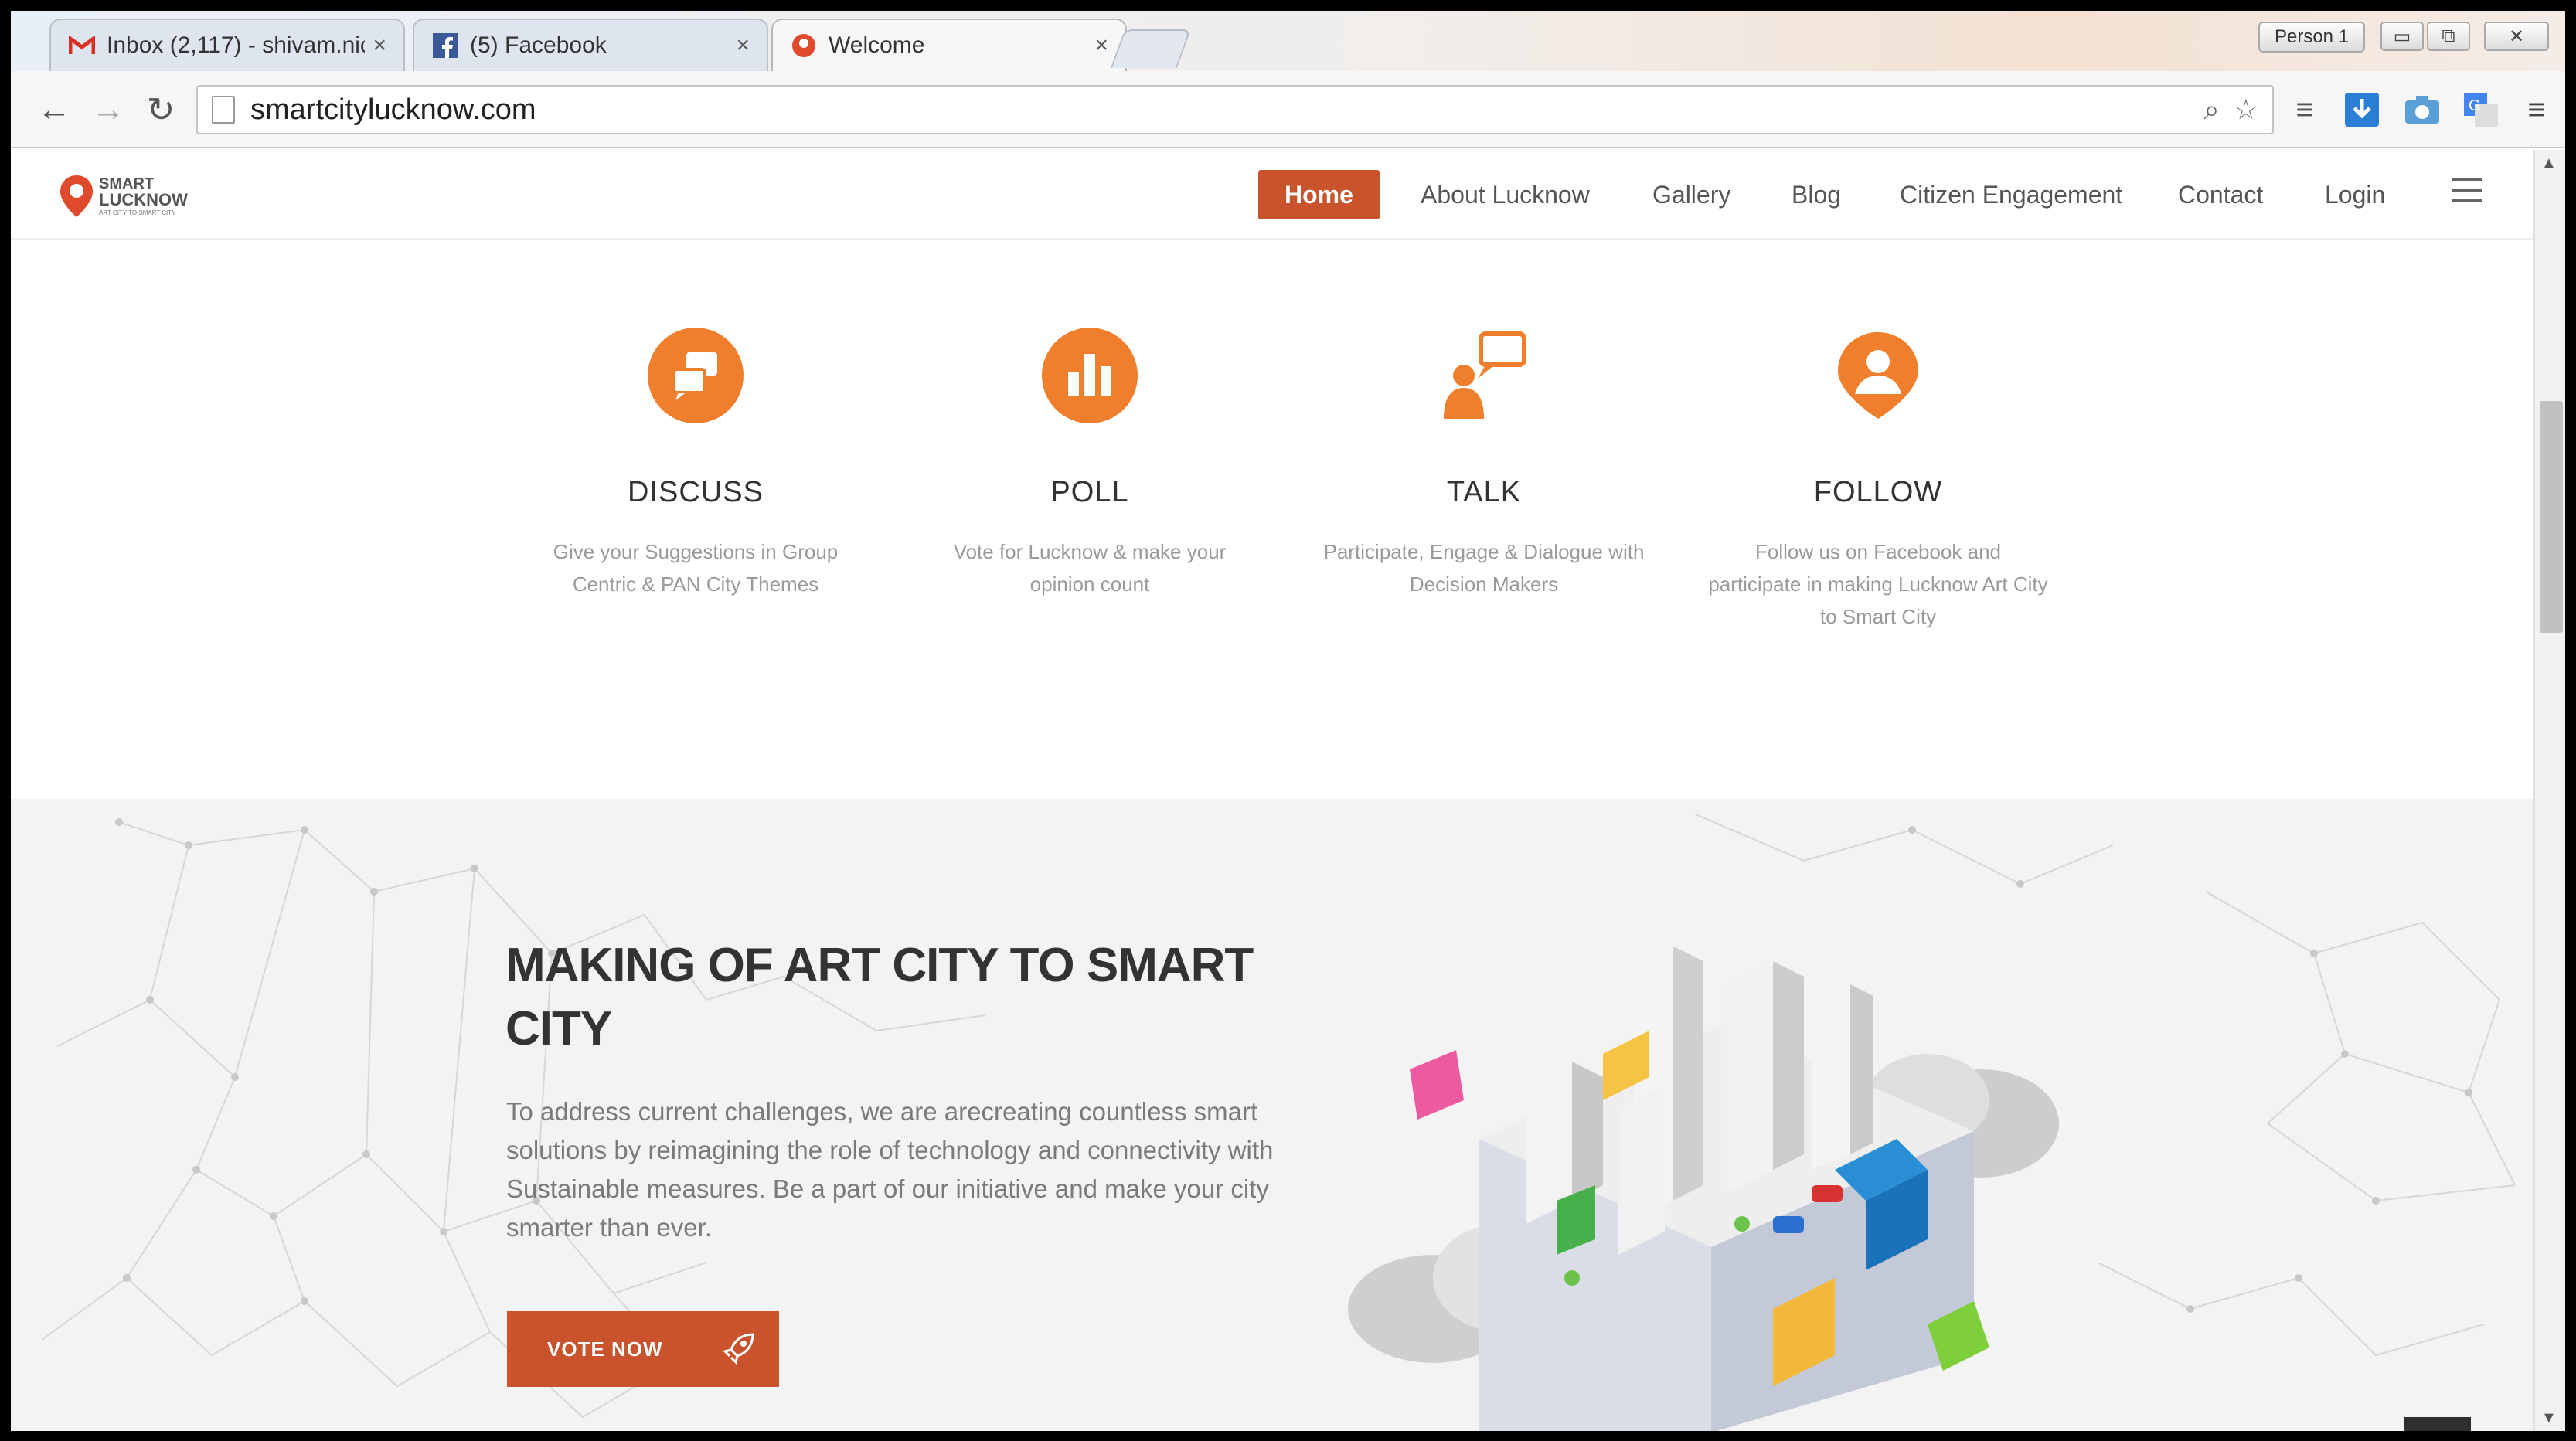 This screenshot has height=1441, width=2576. What do you see at coordinates (161, 110) in the screenshot?
I see `reload-icon: ↻` at bounding box center [161, 110].